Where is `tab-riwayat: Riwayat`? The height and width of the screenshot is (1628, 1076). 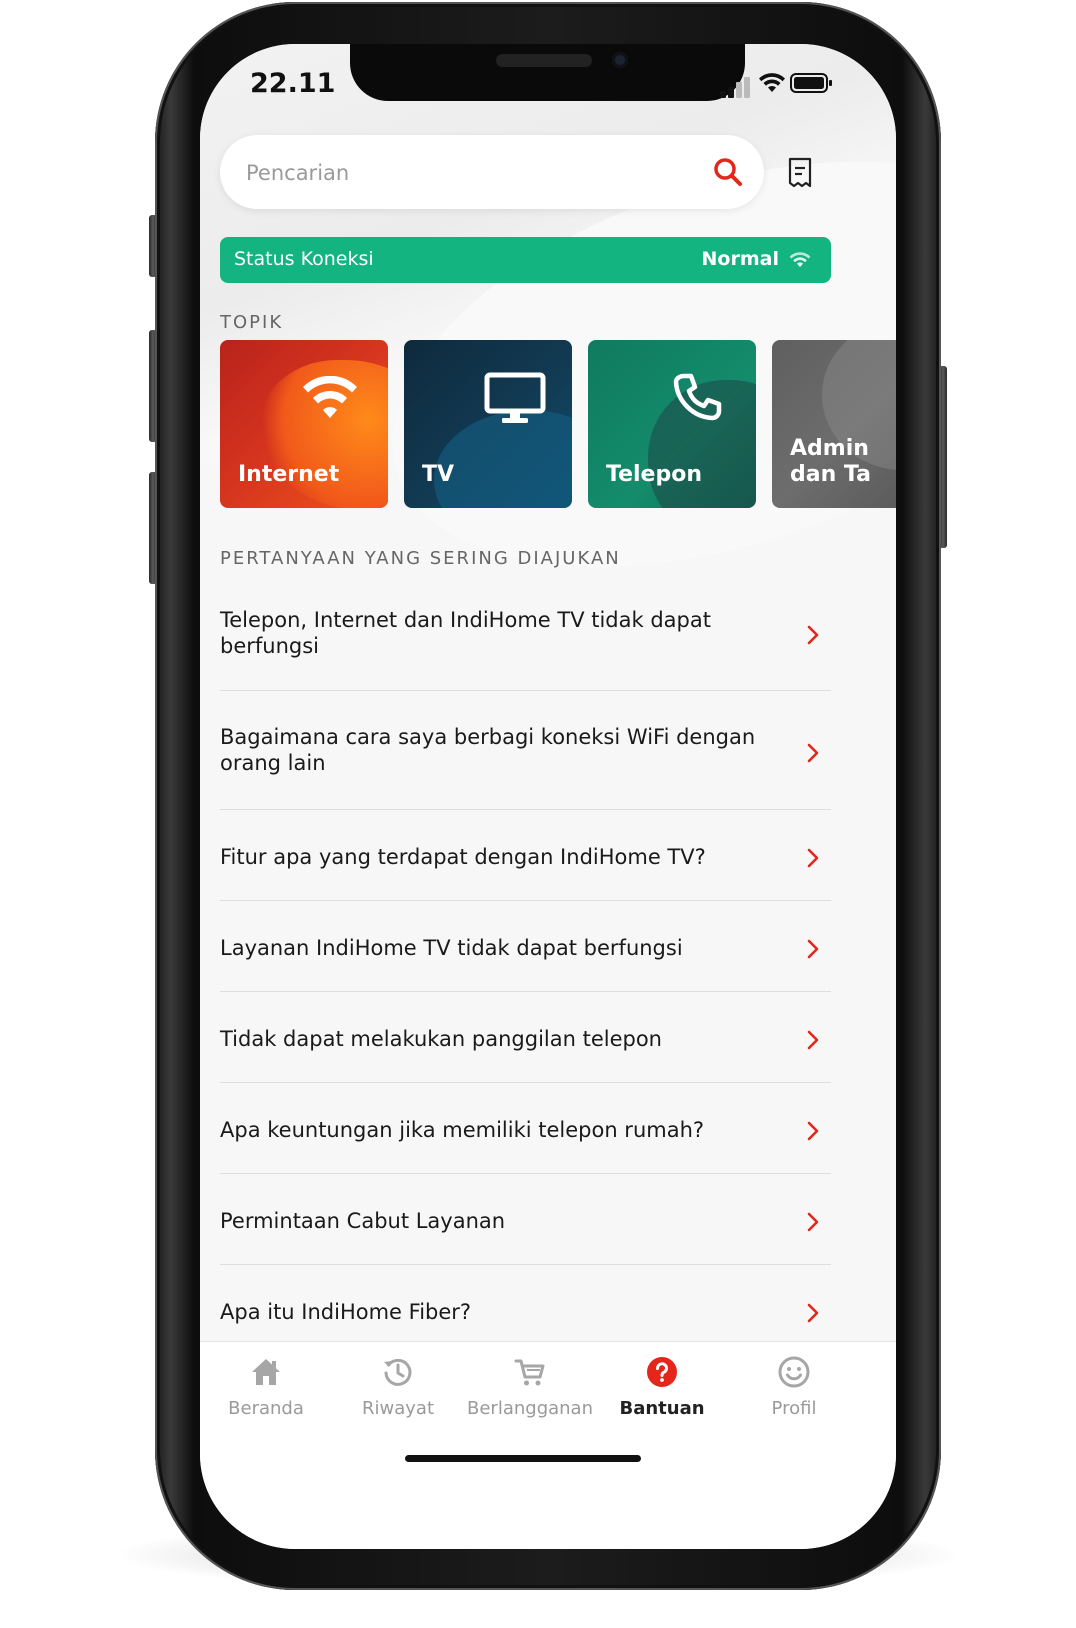
tab-riwayat: Riwayat is located at coordinates (398, 1392).